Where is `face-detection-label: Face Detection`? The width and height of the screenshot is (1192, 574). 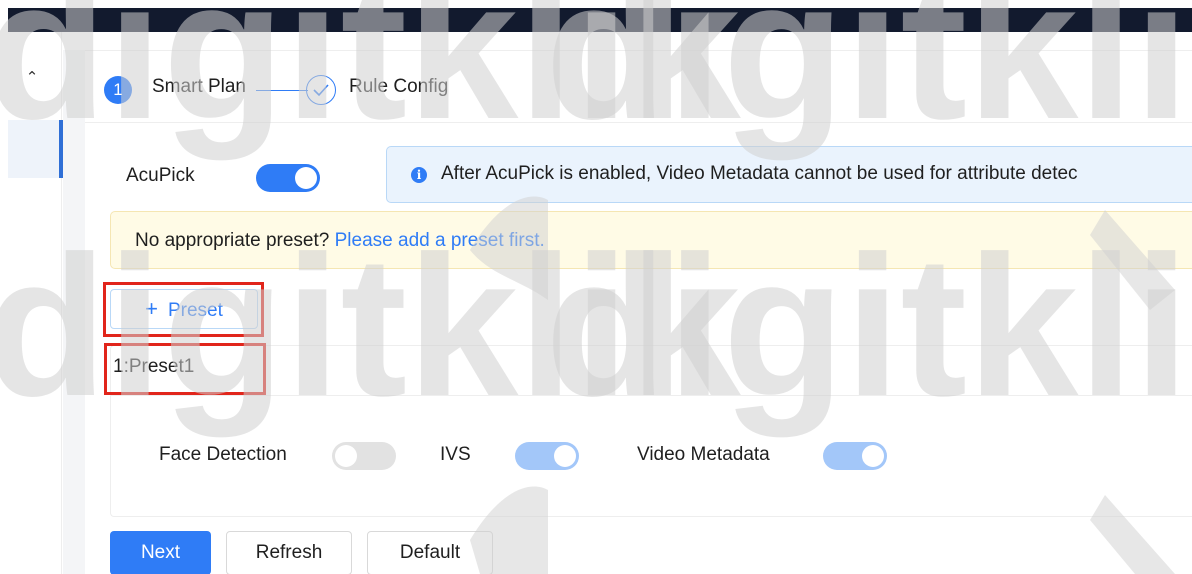 face-detection-label: Face Detection is located at coordinates (223, 454).